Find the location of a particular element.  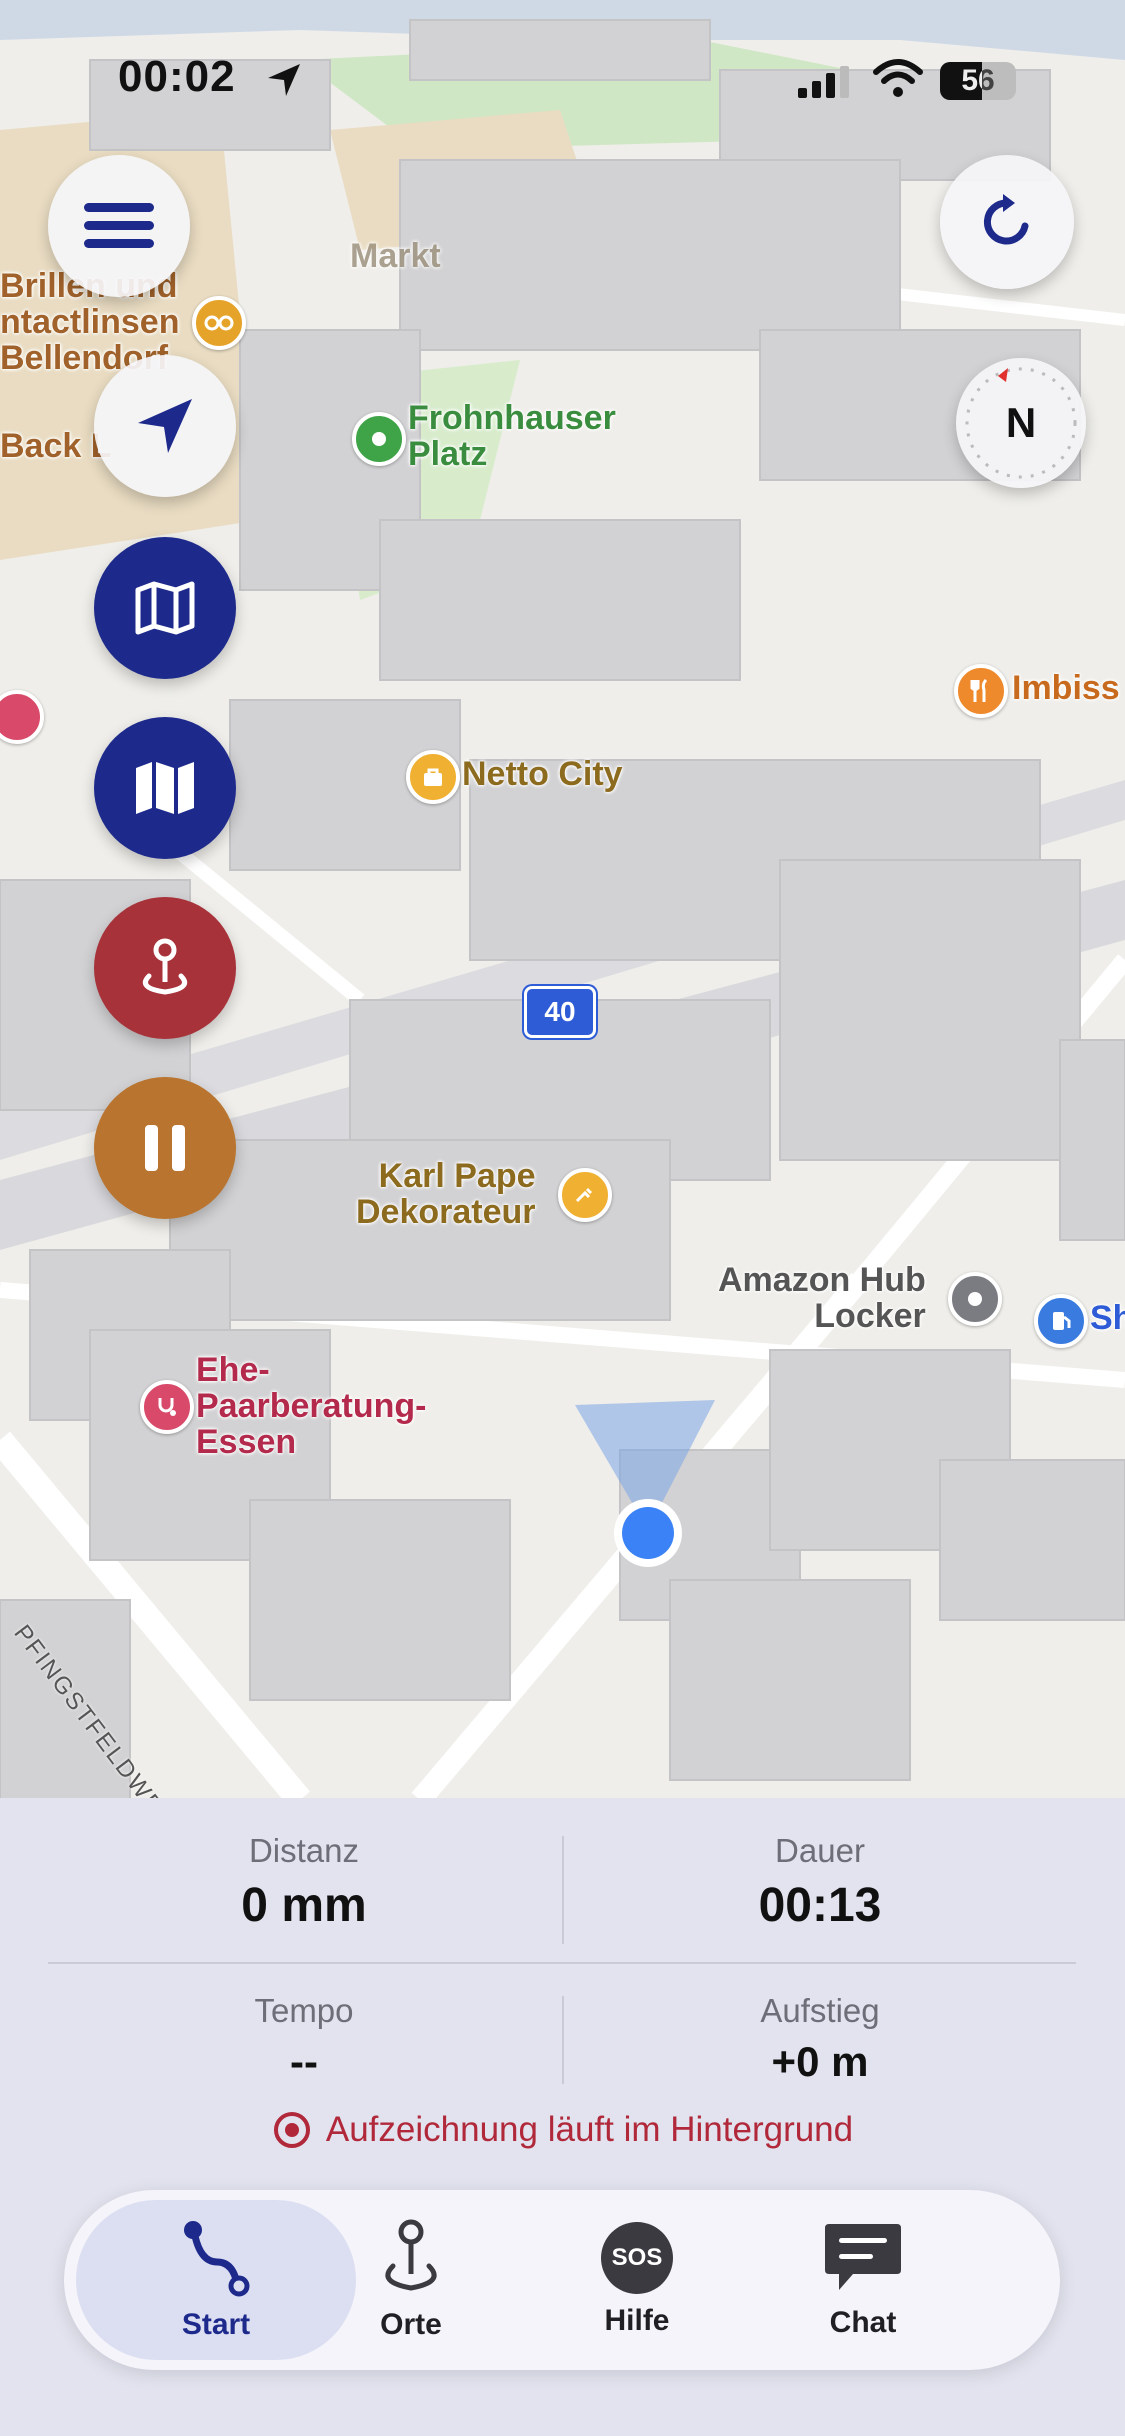

label-imbiss: Imbiss is located at coordinates (1066, 688).